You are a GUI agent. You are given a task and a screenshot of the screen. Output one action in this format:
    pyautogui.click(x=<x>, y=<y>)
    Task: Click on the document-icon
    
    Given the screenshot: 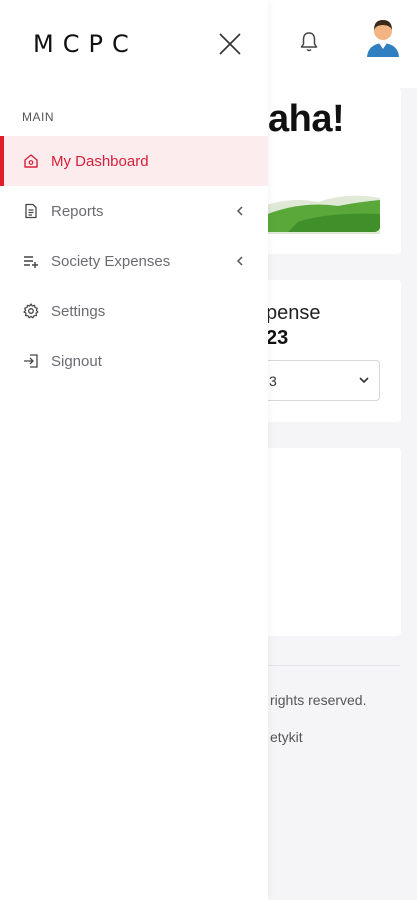 What is the action you would take?
    pyautogui.click(x=31, y=211)
    